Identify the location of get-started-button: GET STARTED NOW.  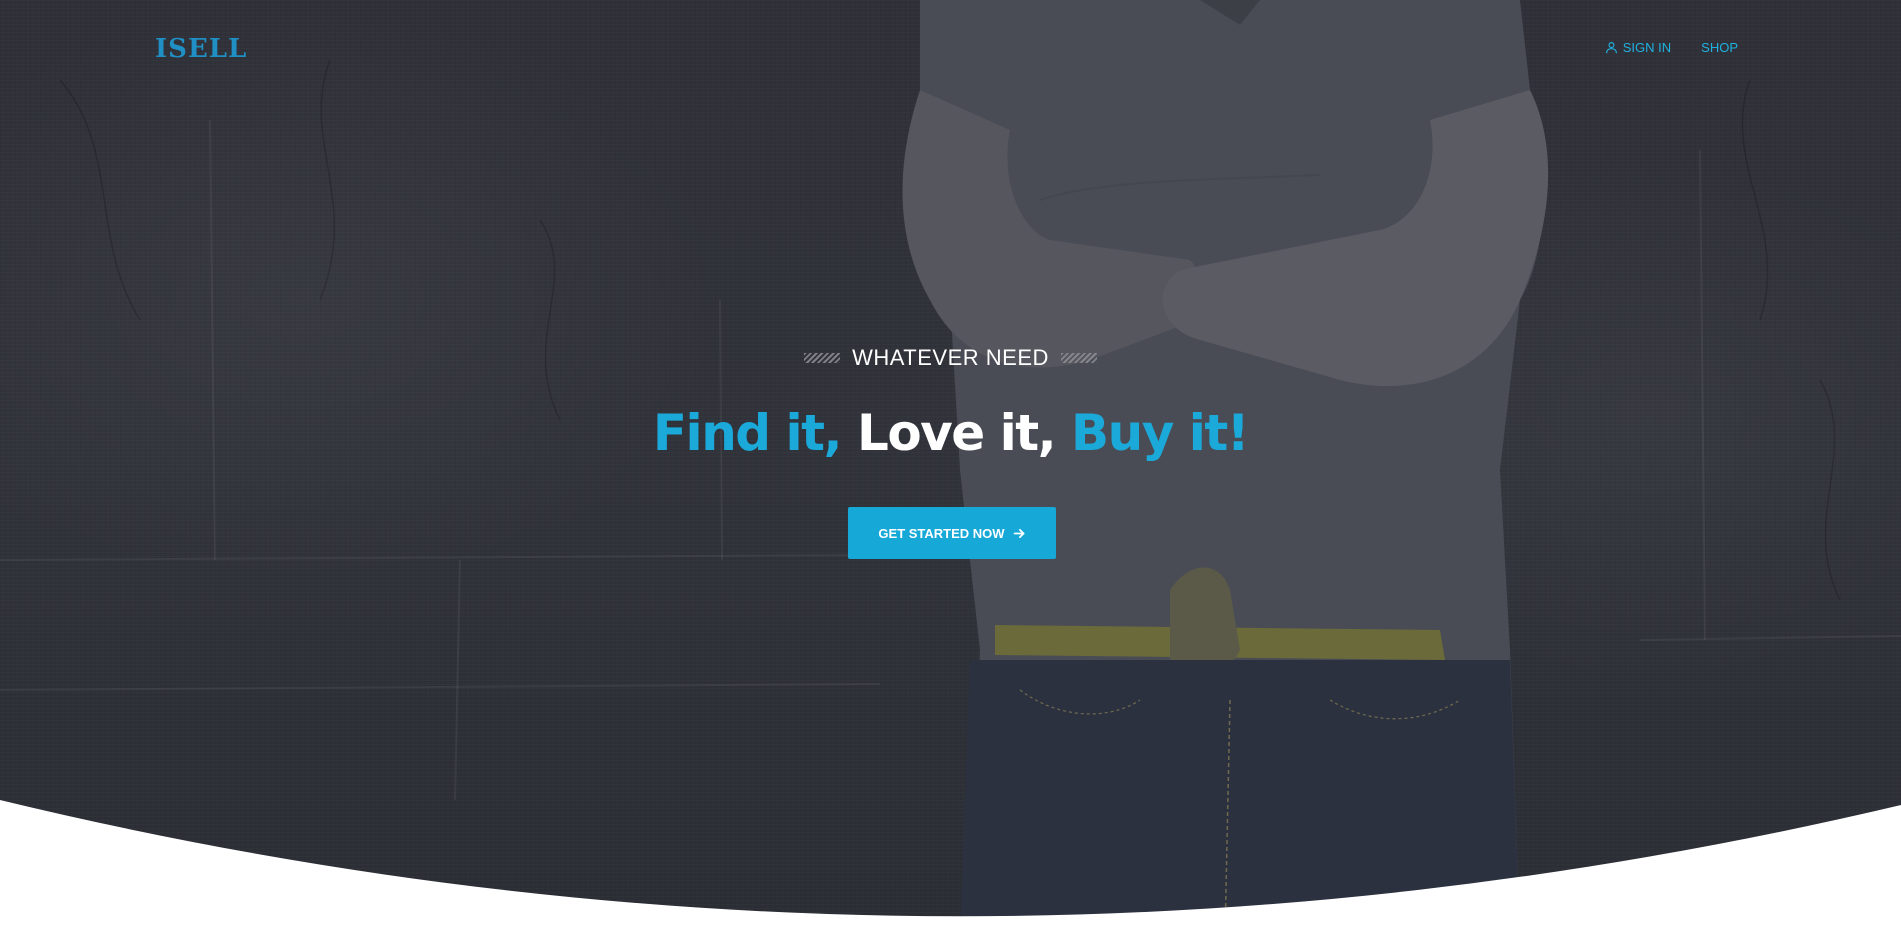
(952, 533).